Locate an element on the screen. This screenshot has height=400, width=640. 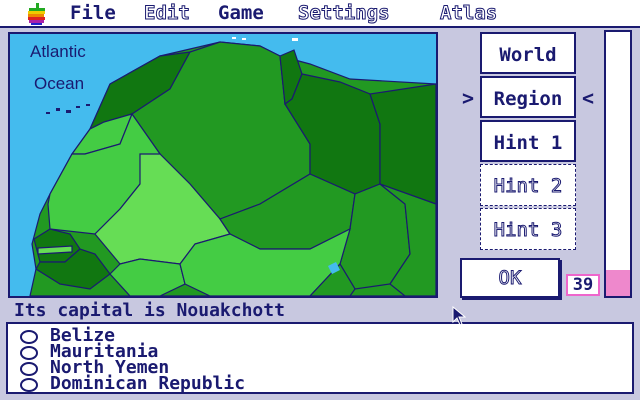
canary-islands is located at coordinates (68, 109).